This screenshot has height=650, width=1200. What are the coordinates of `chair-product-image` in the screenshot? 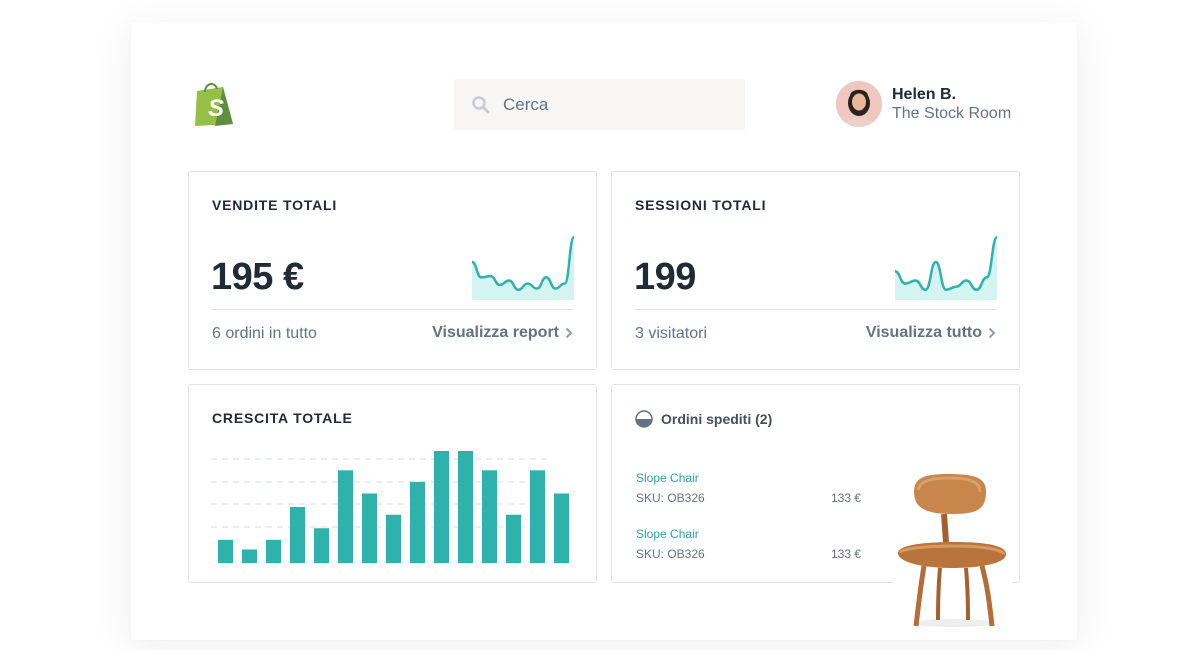 It's located at (953, 550).